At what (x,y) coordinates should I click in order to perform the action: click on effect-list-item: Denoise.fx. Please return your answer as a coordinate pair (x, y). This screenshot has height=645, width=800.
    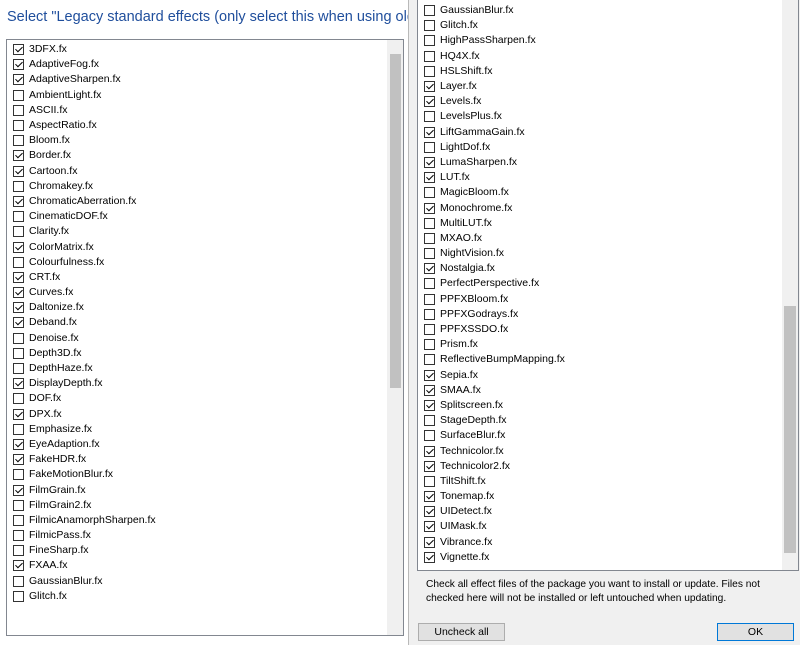
    Looking at the image, I should click on (84, 338).